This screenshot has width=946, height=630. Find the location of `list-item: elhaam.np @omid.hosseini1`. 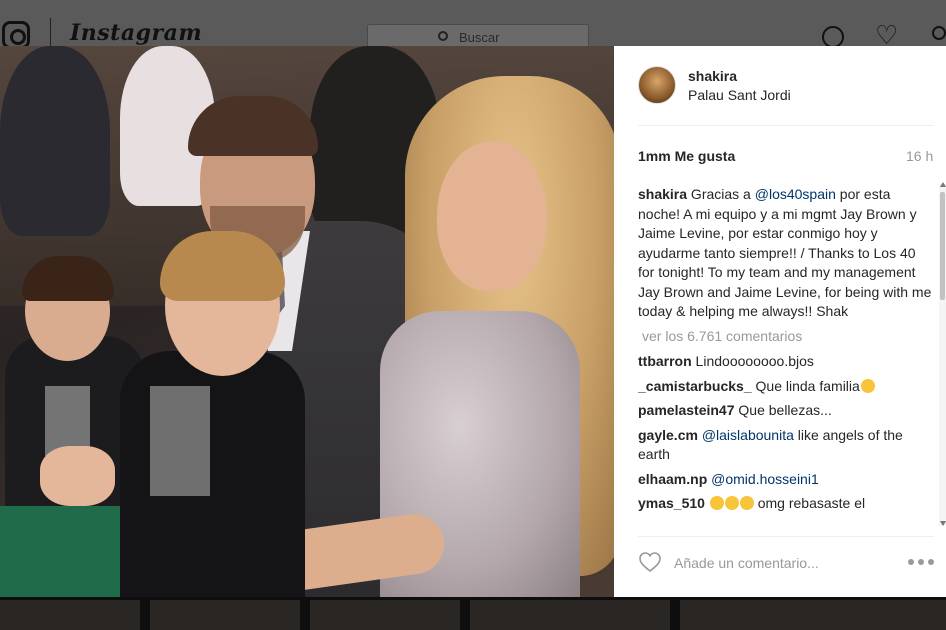

list-item: elhaam.np @omid.hosseini1 is located at coordinates (786, 480).